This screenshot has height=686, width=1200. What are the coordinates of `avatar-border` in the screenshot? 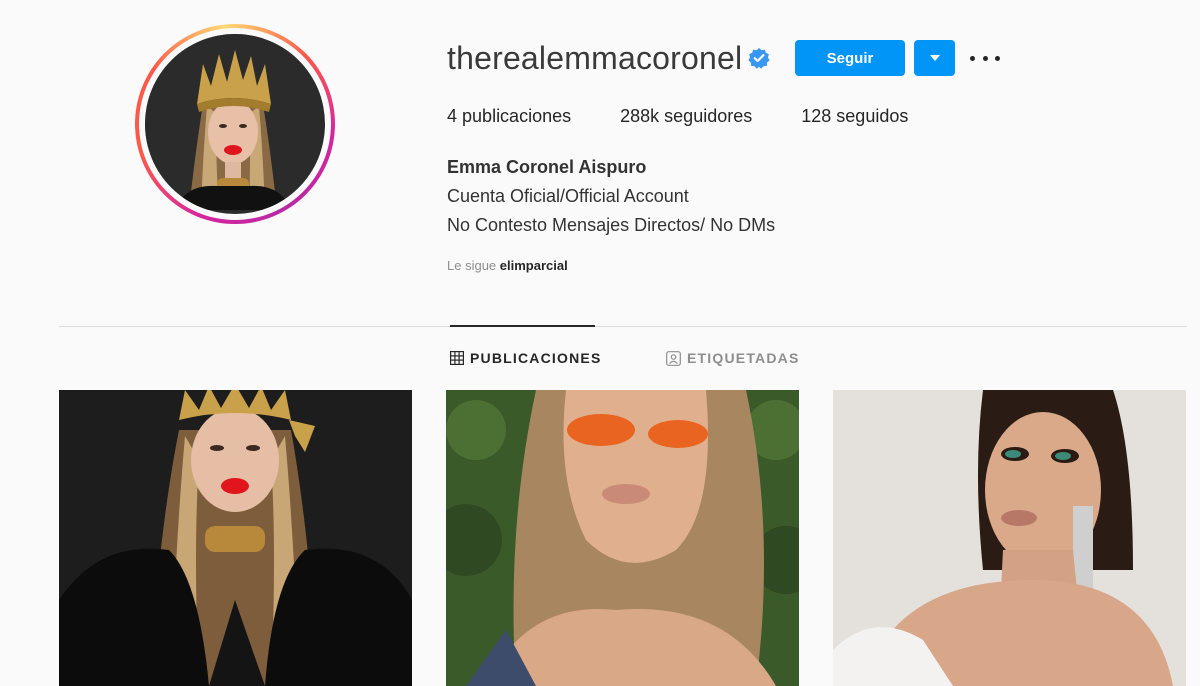 It's located at (235, 124).